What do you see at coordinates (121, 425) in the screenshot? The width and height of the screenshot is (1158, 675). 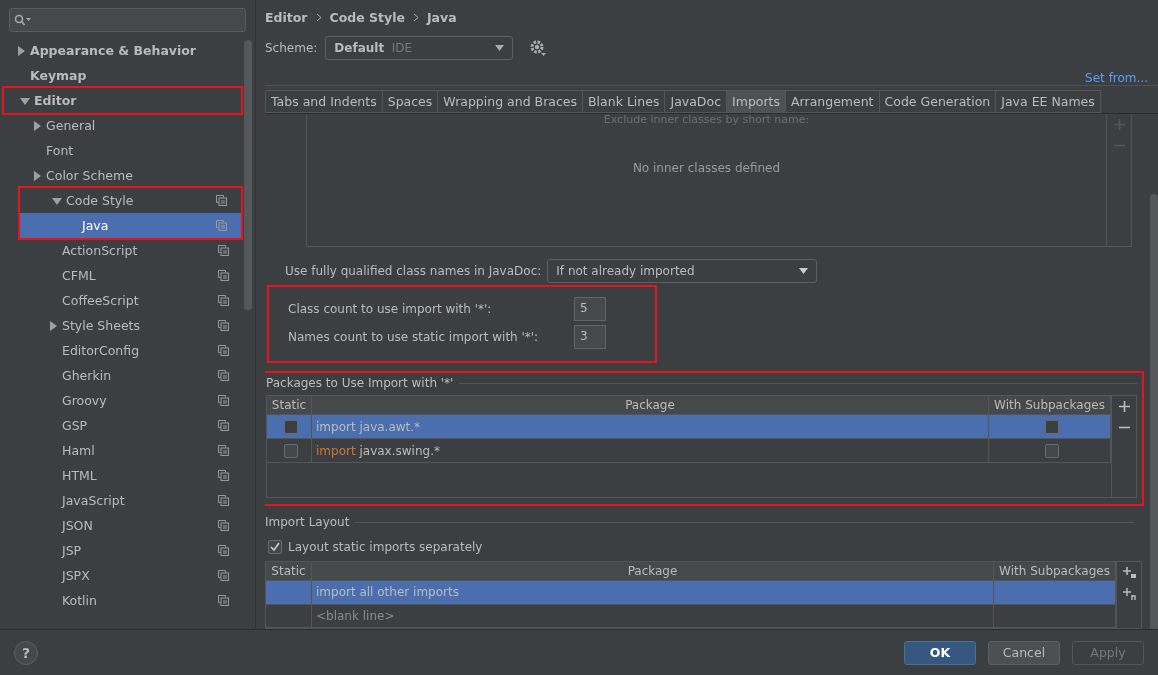 I see `tree-item: GSP` at bounding box center [121, 425].